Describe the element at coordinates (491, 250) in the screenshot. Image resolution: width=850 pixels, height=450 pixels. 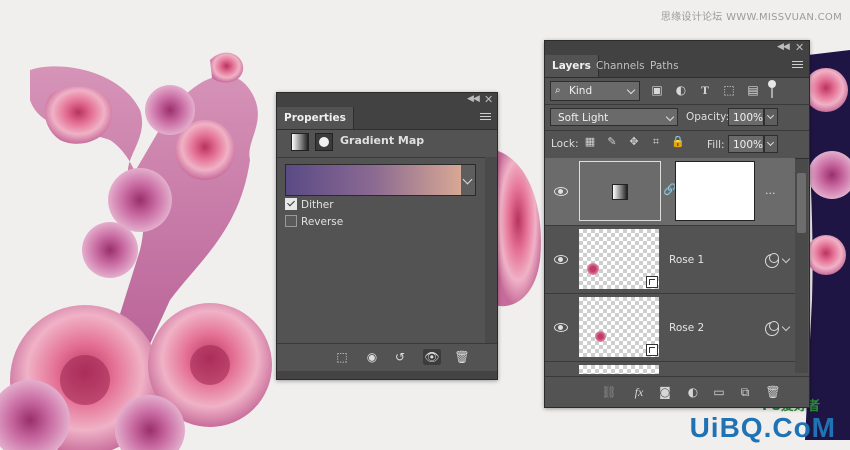
I see `properties-scrollbar` at that location.